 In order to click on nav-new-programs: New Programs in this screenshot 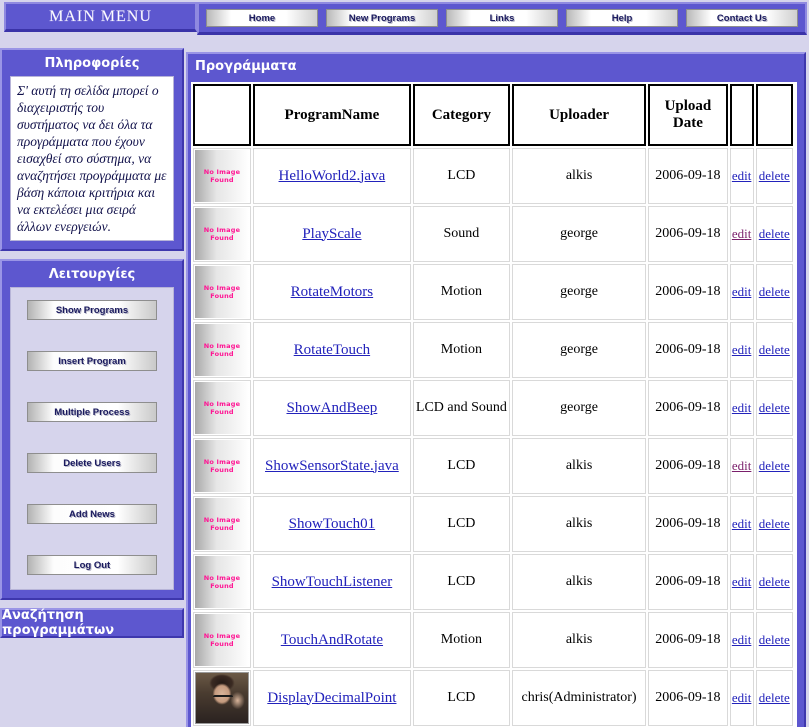, I will do `click(382, 18)`.